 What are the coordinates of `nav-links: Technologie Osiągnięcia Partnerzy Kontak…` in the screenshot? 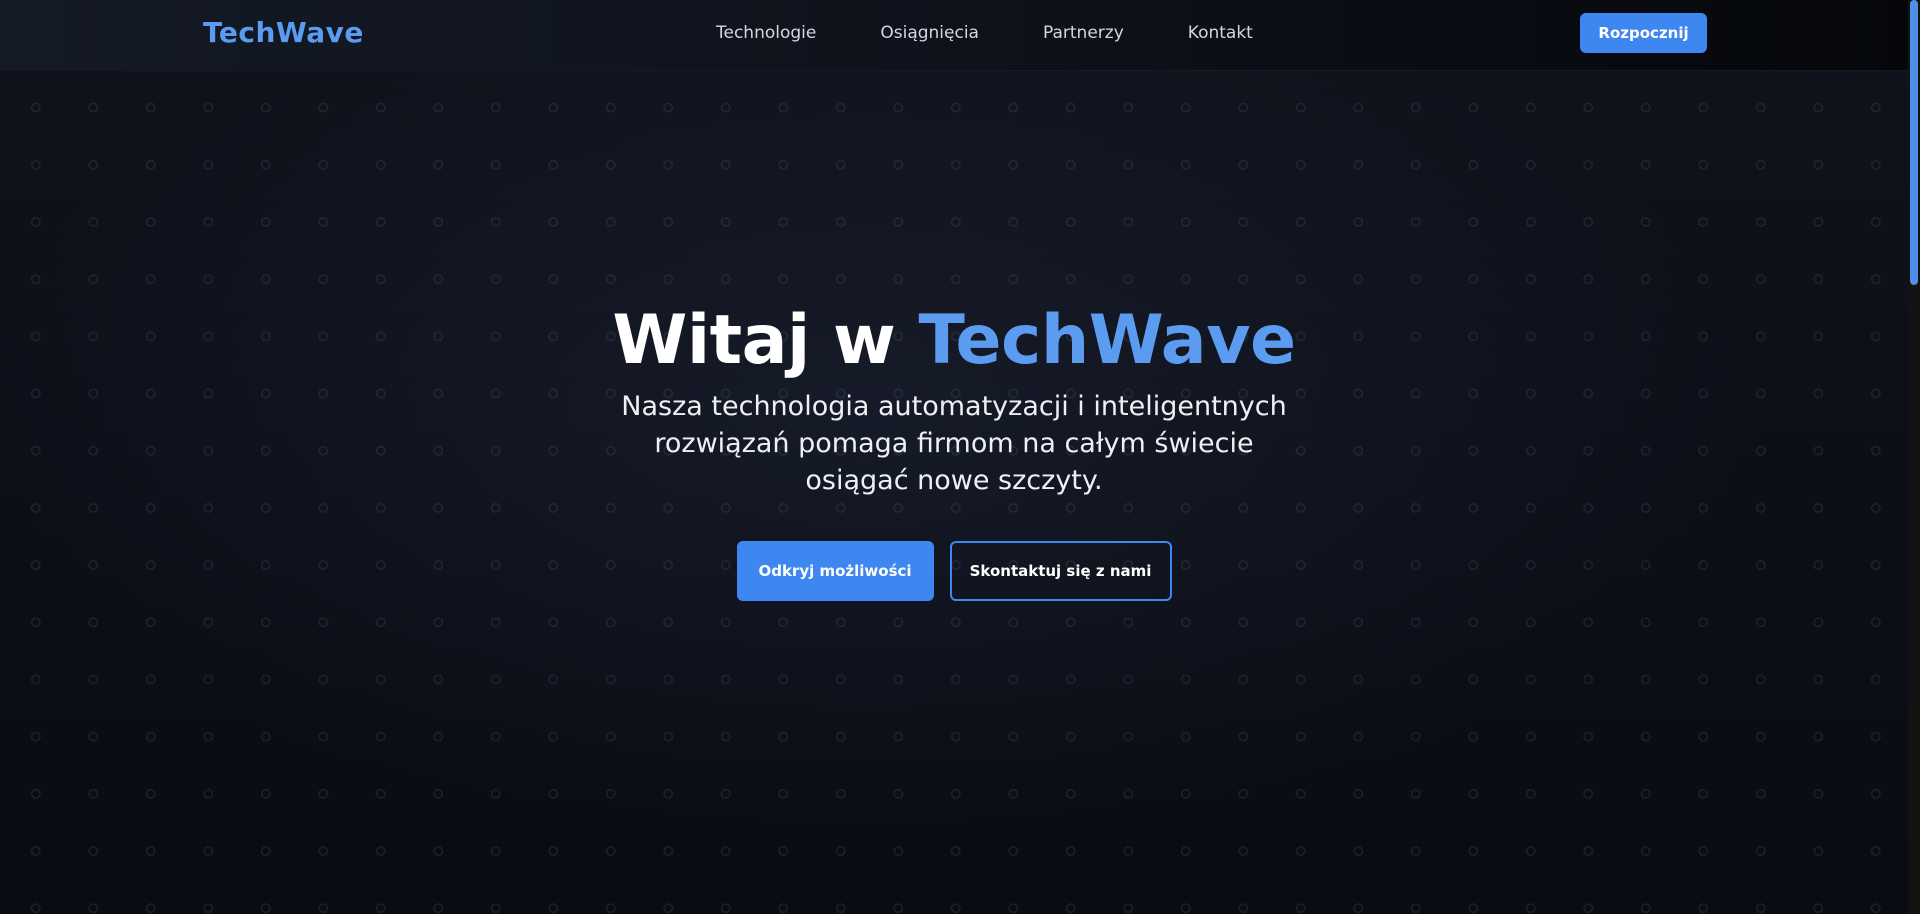 It's located at (984, 33).